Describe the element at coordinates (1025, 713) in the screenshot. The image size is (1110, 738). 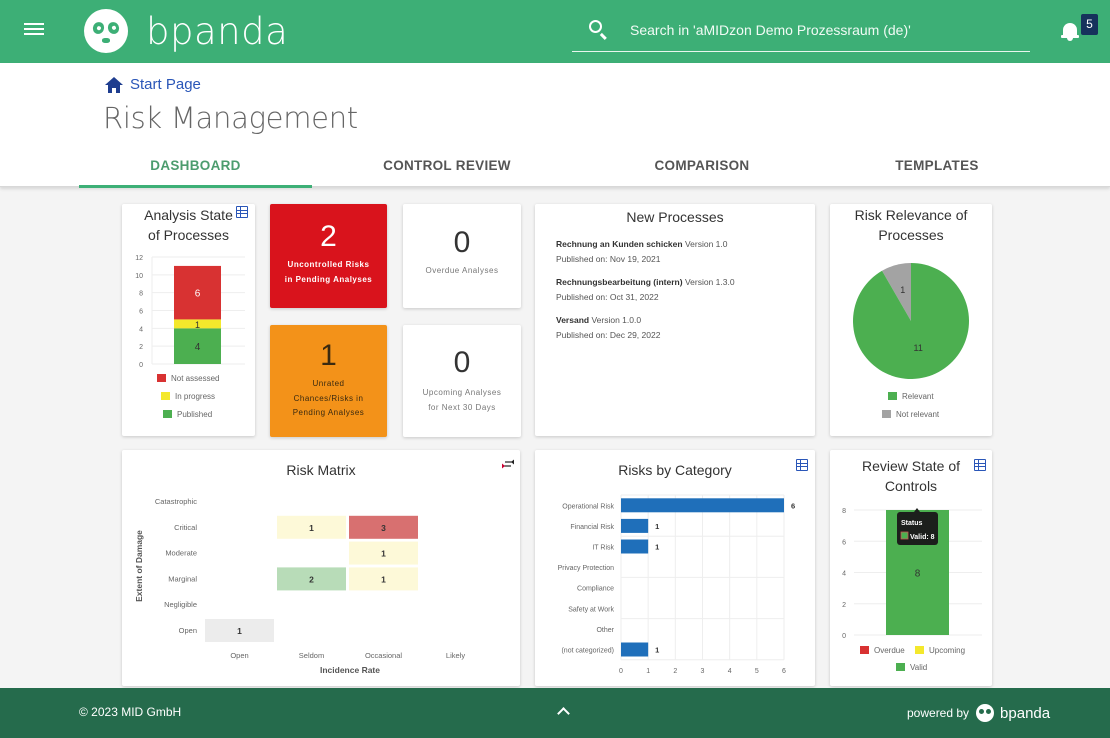
I see `footer-brand: bpanda` at that location.